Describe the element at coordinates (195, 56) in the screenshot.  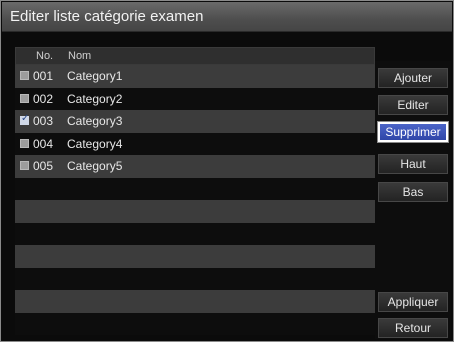
I see `list-header: No. Nom` at that location.